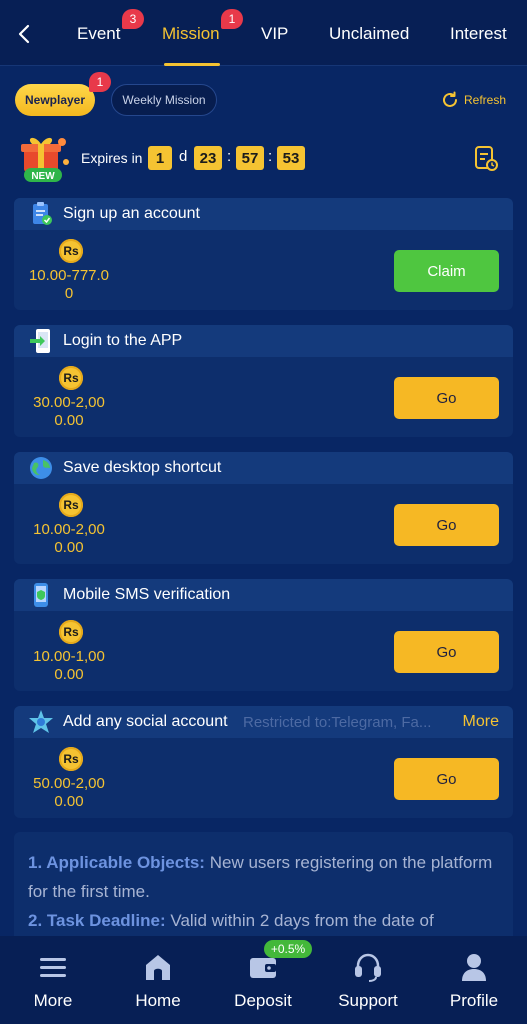  What do you see at coordinates (263, 1000) in the screenshot?
I see `nav-label: Deposit` at bounding box center [263, 1000].